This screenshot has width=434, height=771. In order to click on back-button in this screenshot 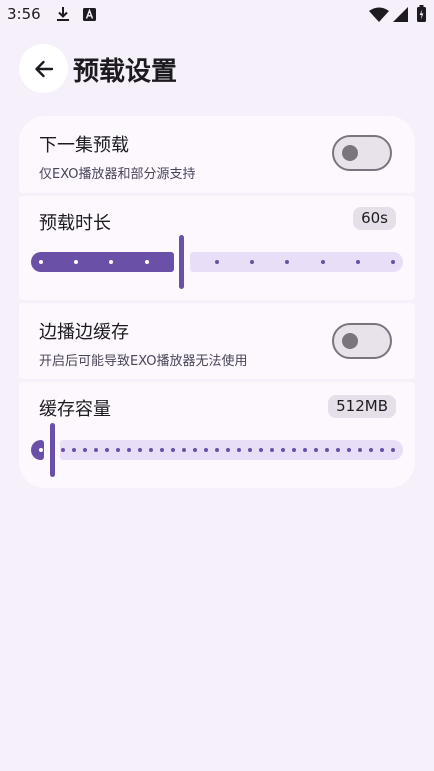, I will do `click(43, 68)`.